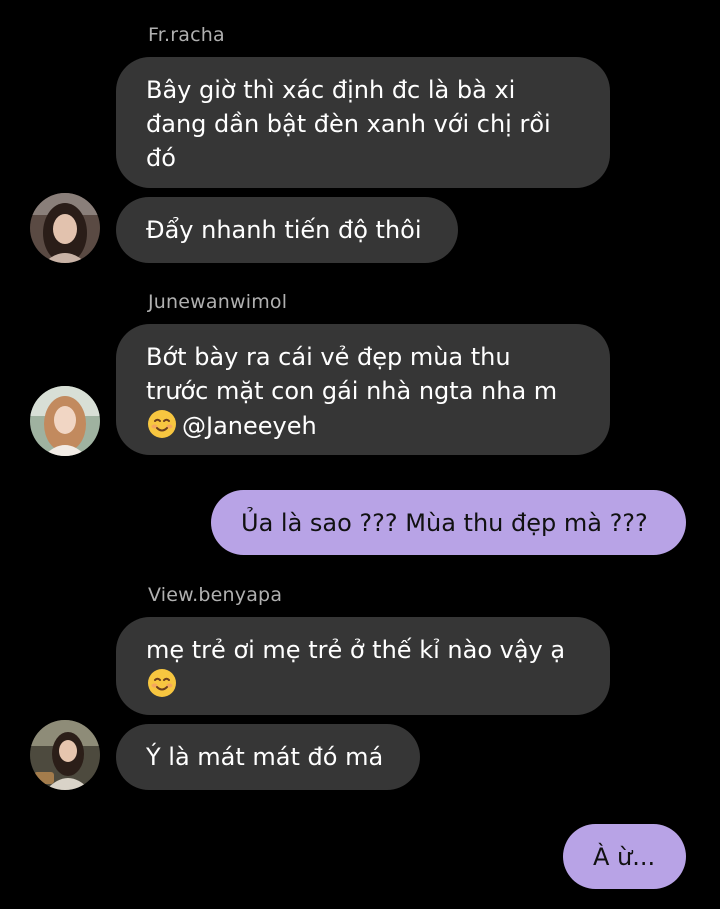 The height and width of the screenshot is (909, 720). I want to click on message-text: trước mặt con gái nhà ngta nha m, so click(352, 391).